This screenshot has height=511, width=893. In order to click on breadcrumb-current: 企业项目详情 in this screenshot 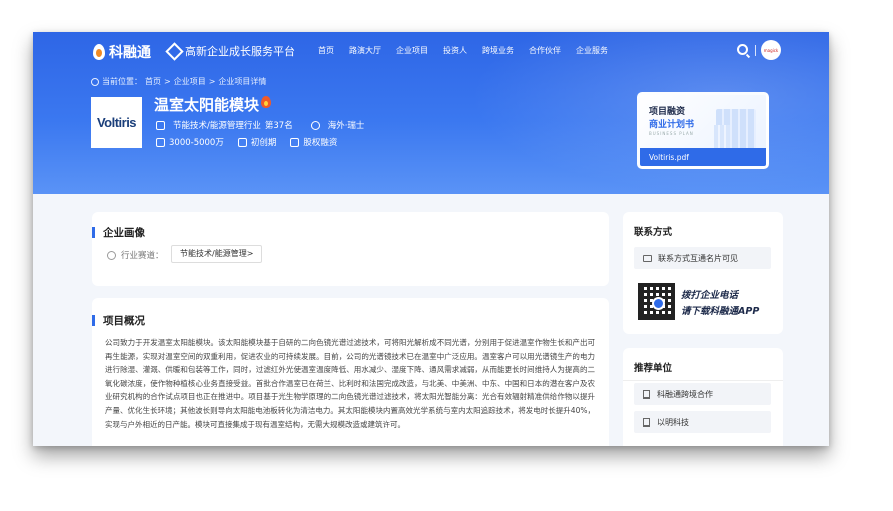, I will do `click(242, 81)`.